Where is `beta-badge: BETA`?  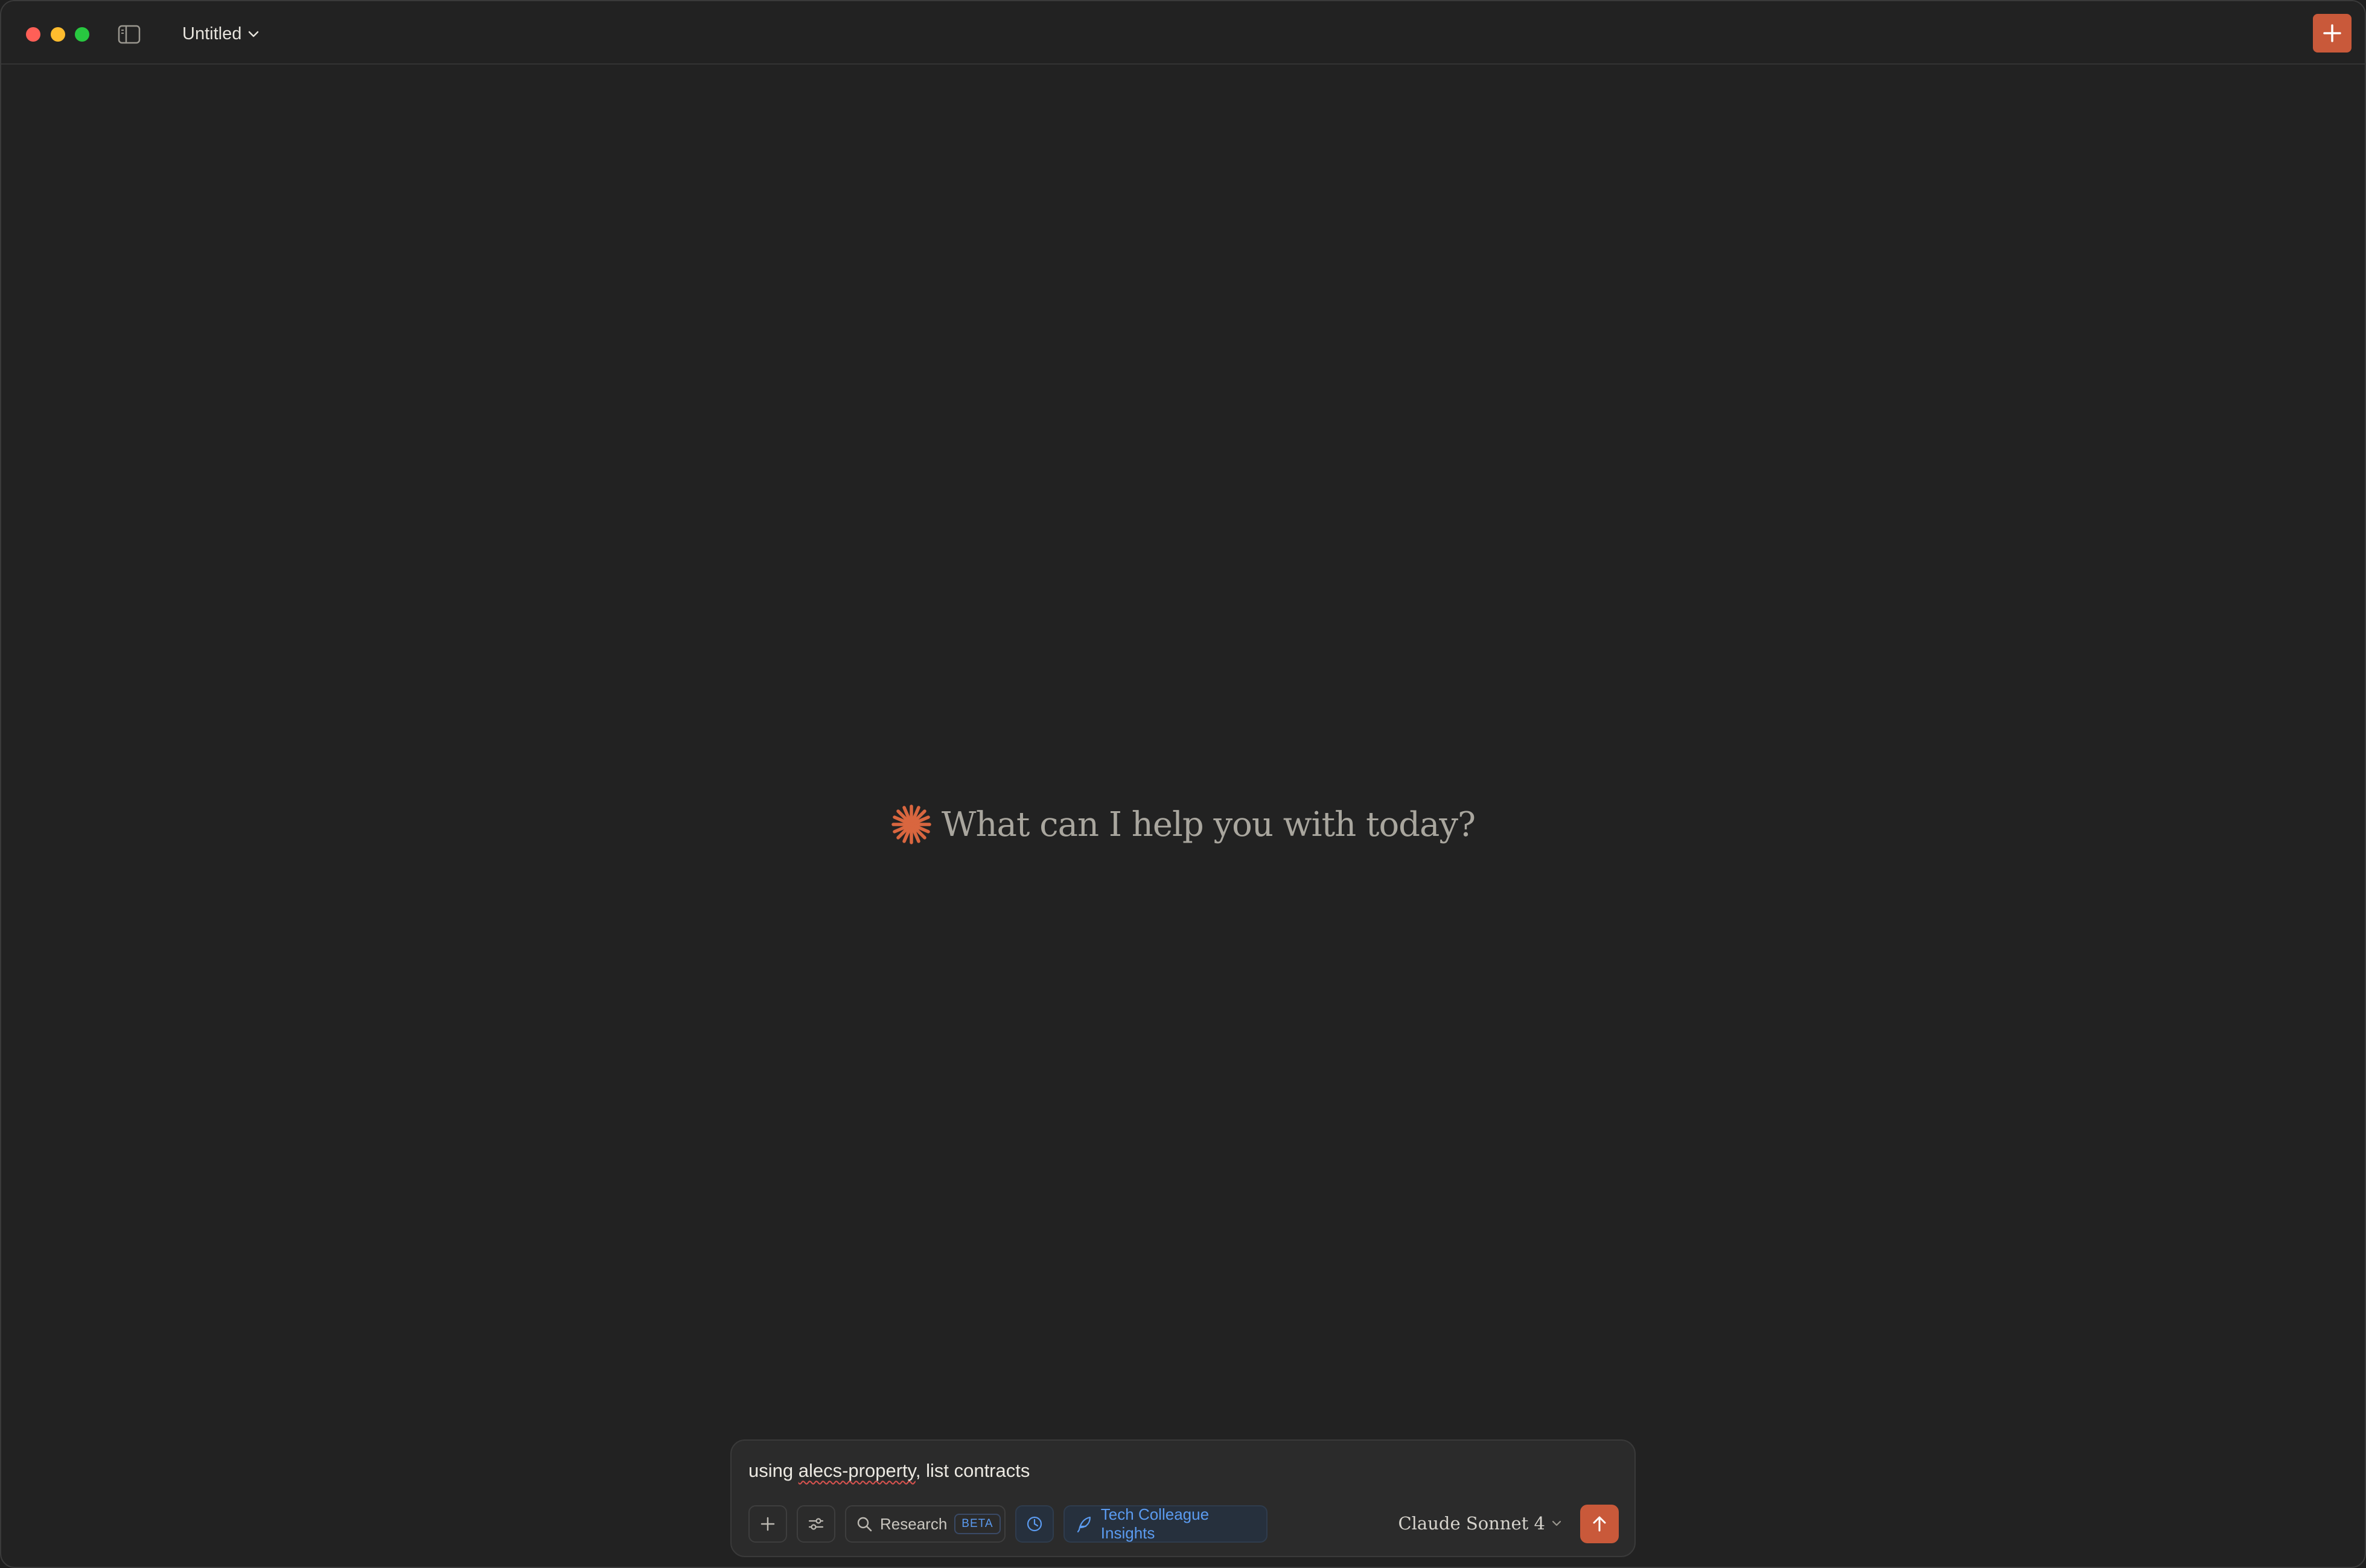
beta-badge: BETA is located at coordinates (977, 1524).